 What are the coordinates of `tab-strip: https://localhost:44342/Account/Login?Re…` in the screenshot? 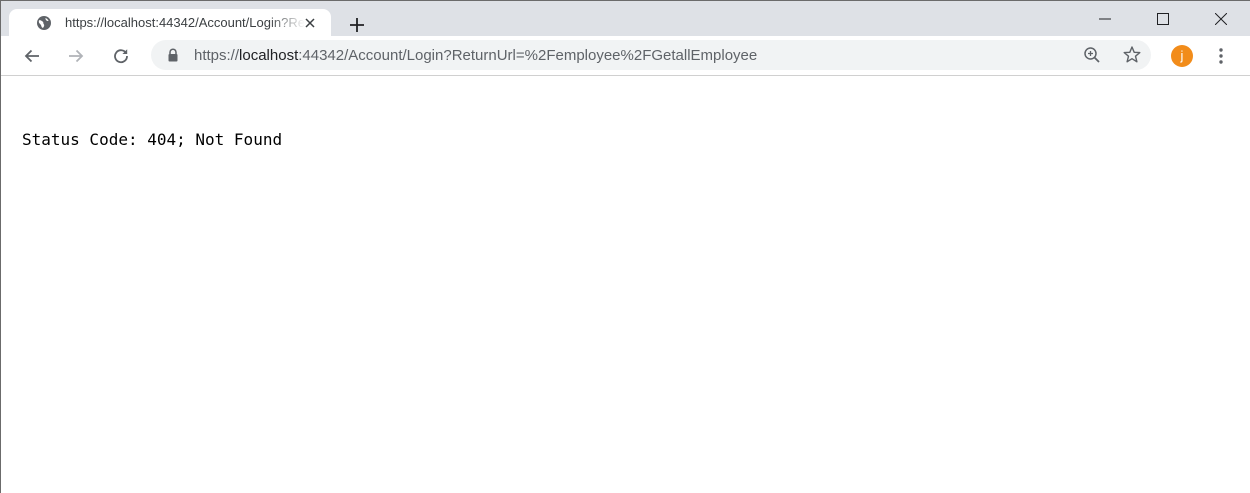 It's located at (625, 18).